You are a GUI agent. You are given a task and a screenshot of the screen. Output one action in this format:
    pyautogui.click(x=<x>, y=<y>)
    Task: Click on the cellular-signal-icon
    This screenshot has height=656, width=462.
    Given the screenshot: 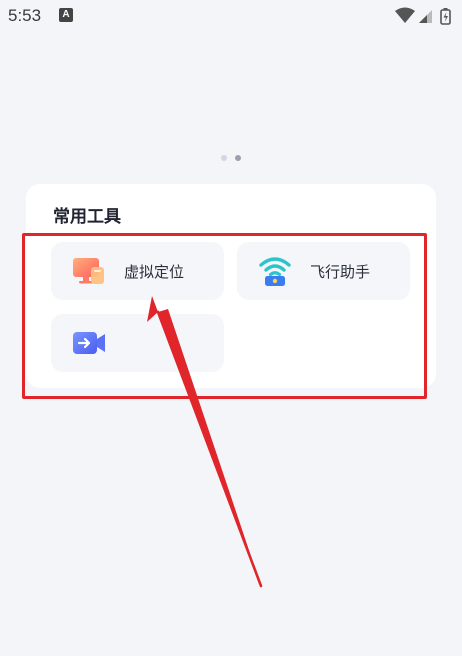 What is the action you would take?
    pyautogui.click(x=425, y=16)
    